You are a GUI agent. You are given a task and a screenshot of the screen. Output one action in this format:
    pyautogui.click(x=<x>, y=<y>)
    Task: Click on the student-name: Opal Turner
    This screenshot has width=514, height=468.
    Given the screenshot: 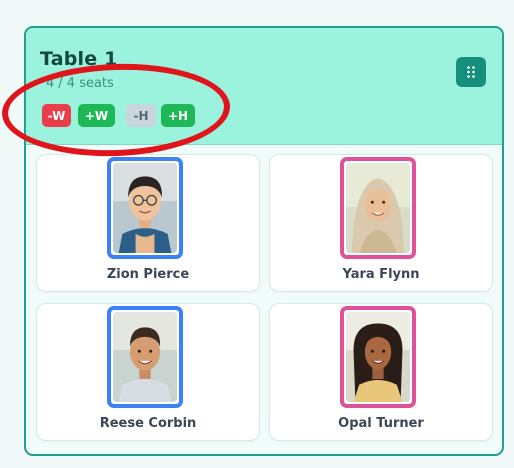 What is the action you would take?
    pyautogui.click(x=381, y=423)
    